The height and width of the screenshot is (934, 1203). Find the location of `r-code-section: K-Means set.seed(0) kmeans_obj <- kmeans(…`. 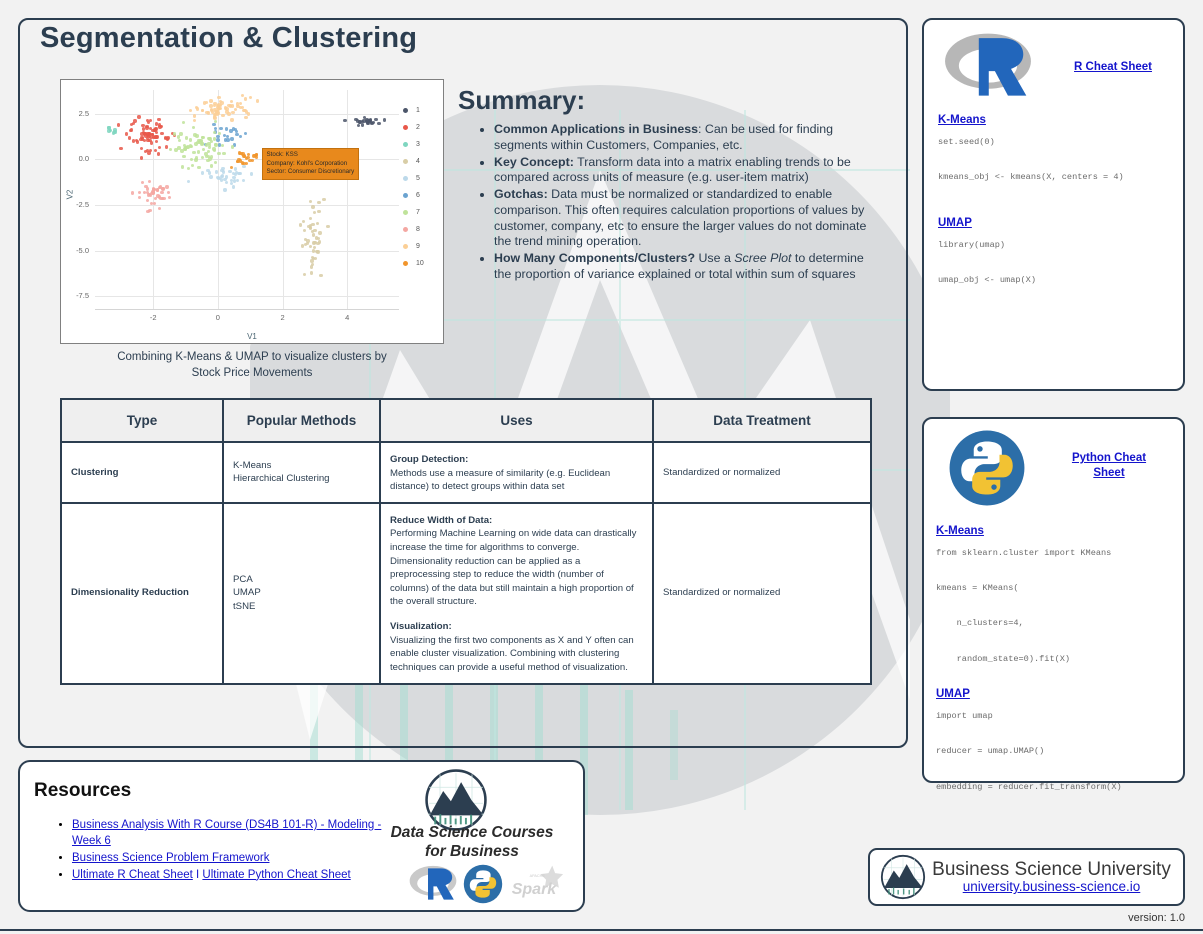

r-code-section: K-Means set.seed(0) kmeans_obj <- kmeans(… is located at coordinates (1056, 148).